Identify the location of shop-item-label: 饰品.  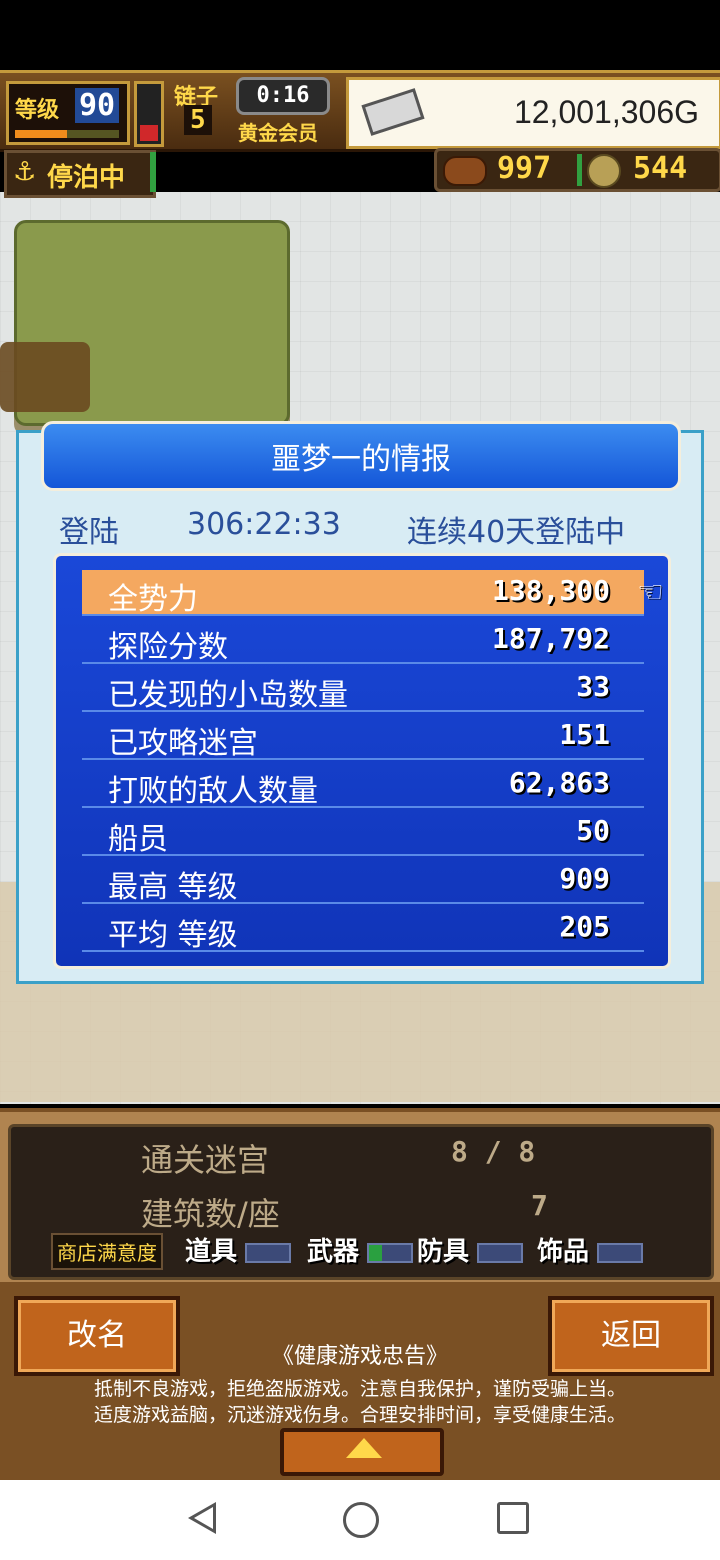
(563, 1252).